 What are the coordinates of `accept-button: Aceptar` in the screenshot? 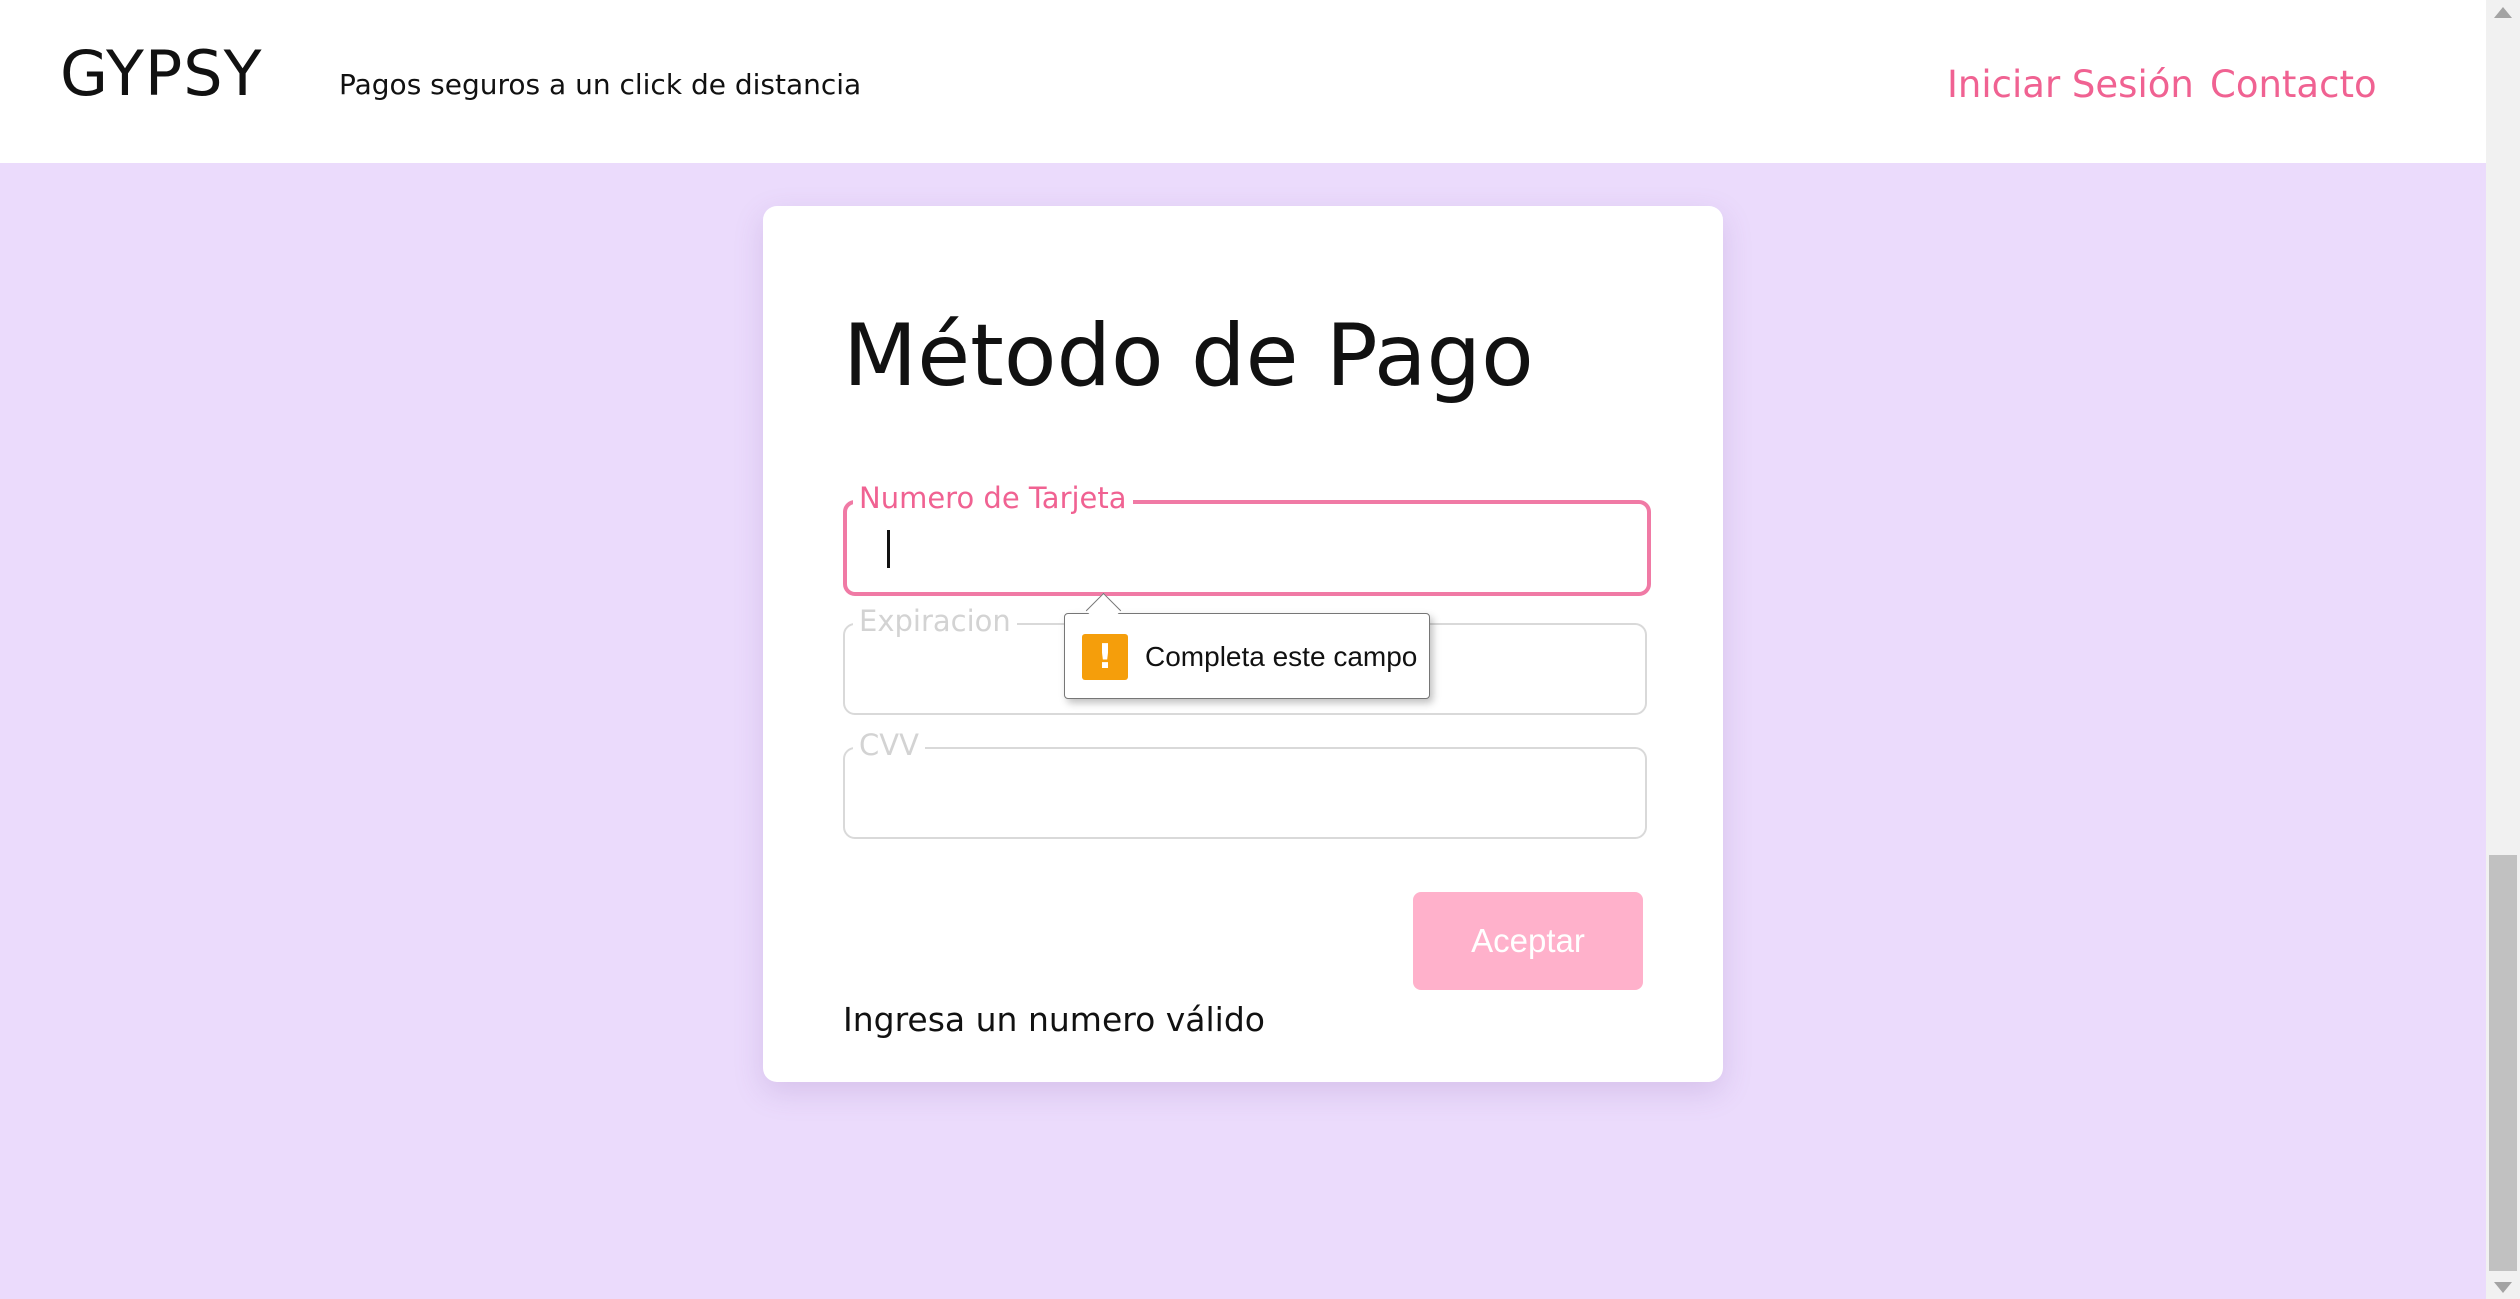 It's located at (1528, 941).